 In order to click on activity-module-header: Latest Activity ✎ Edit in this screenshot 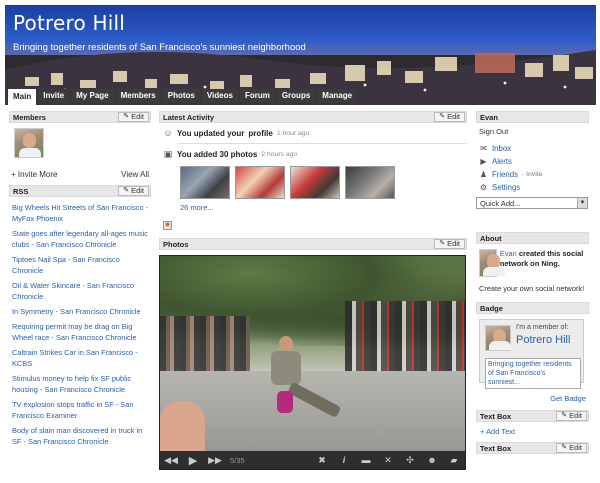, I will do `click(313, 117)`.